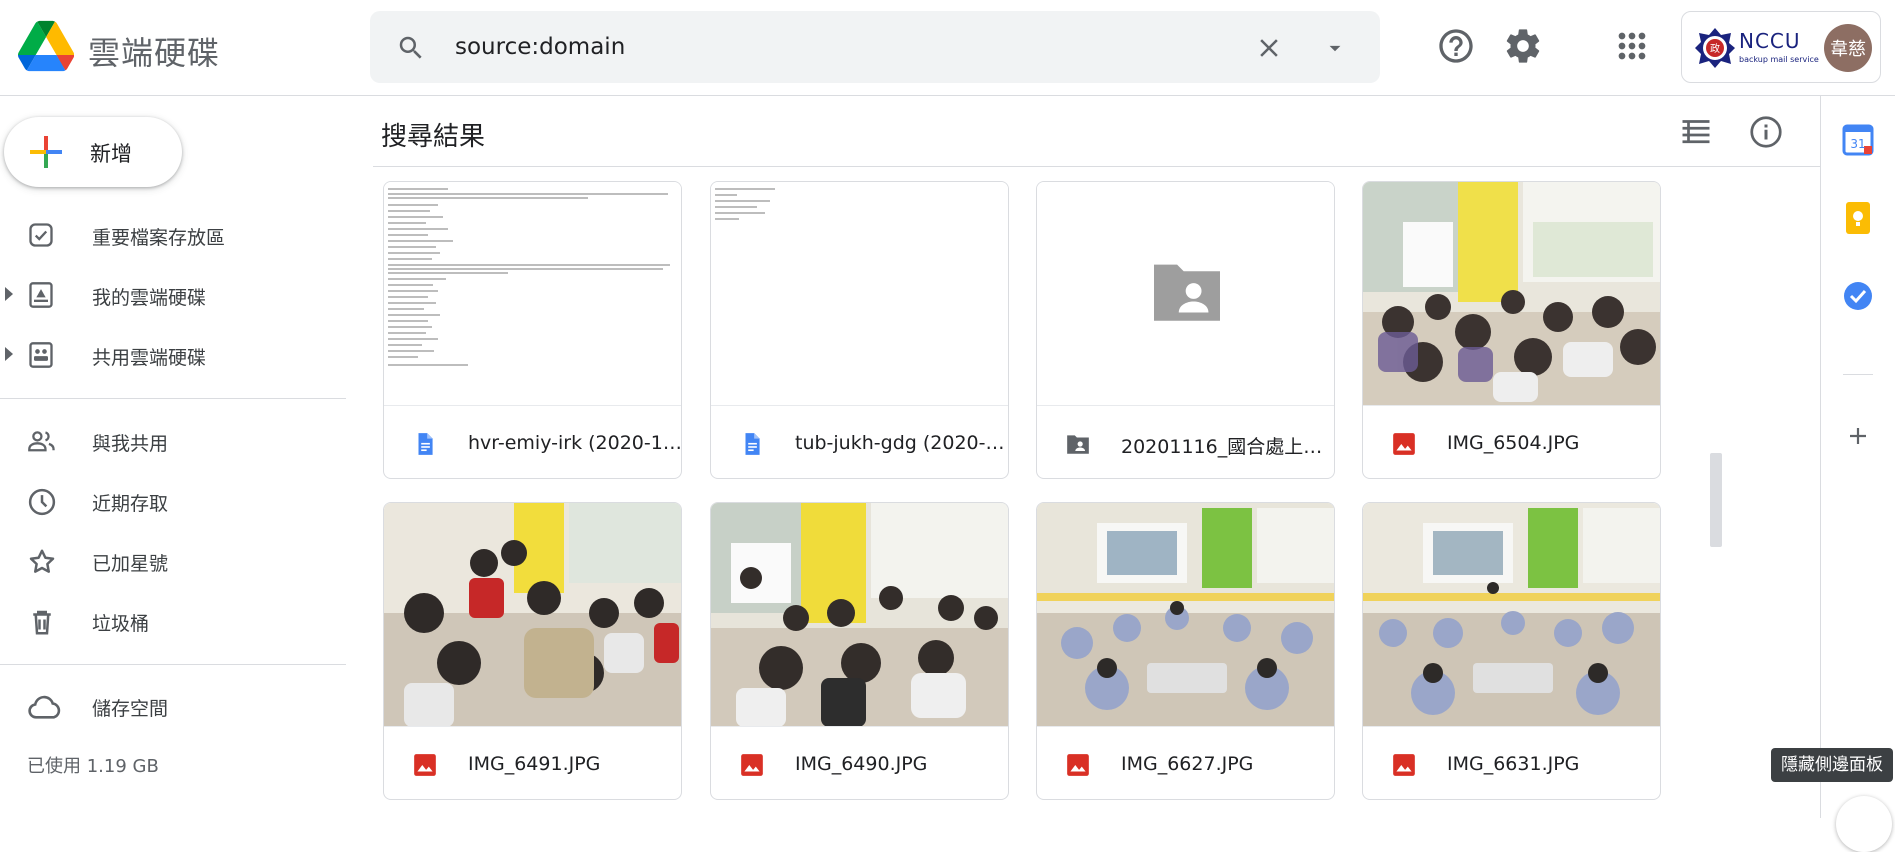 The width and height of the screenshot is (1895, 852). I want to click on sidebar-item-priority: 重要檔案存放區, so click(173, 235).